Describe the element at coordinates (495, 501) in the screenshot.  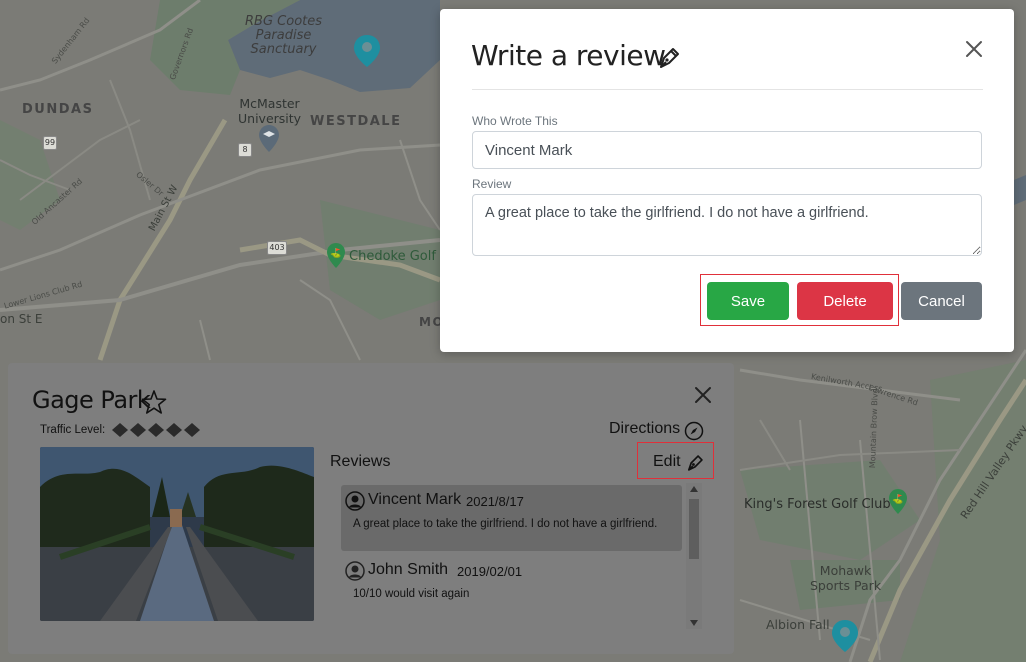
I see `review-date: 2021/8/17` at that location.